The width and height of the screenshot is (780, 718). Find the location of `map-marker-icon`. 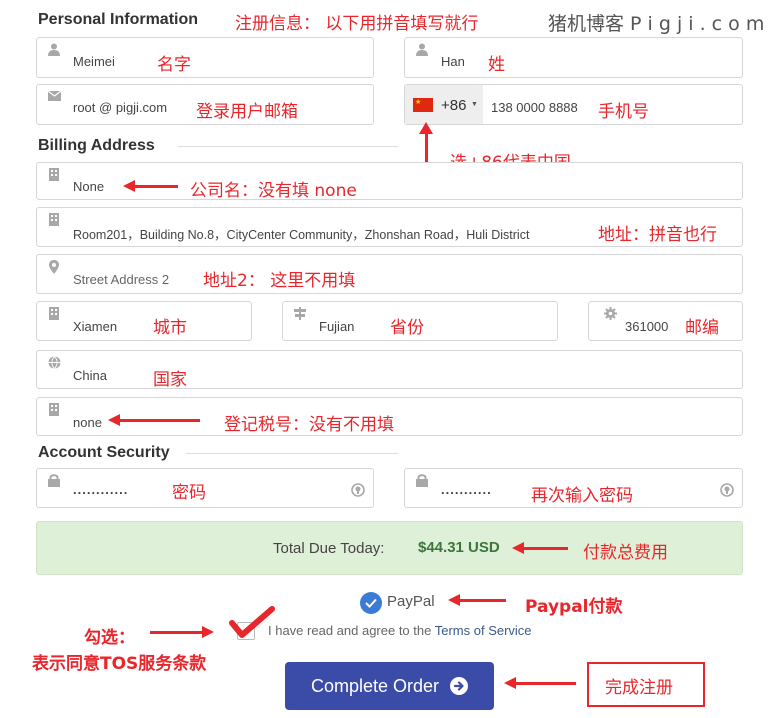

map-marker-icon is located at coordinates (54, 267).